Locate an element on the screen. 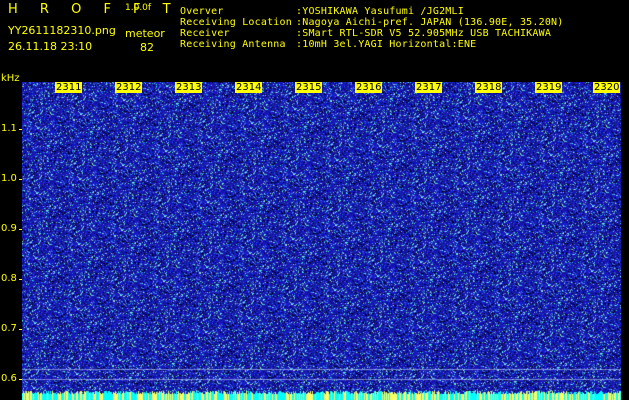 The width and height of the screenshot is (629, 400). x-tick-label: 2316 is located at coordinates (369, 87).